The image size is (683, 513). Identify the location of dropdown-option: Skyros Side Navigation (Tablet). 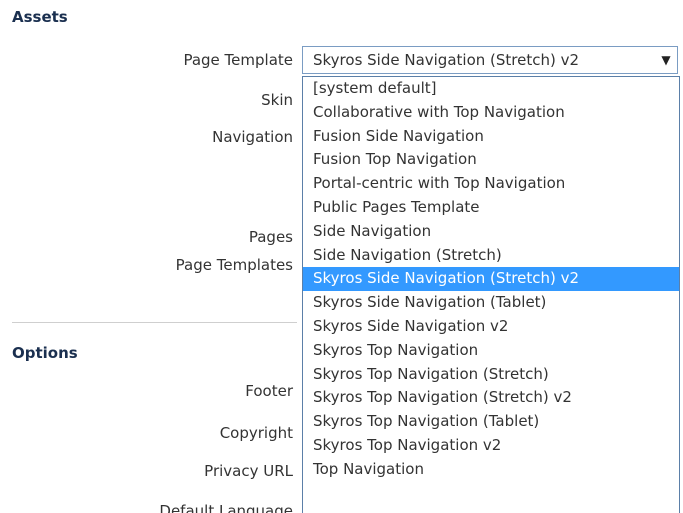
(491, 303).